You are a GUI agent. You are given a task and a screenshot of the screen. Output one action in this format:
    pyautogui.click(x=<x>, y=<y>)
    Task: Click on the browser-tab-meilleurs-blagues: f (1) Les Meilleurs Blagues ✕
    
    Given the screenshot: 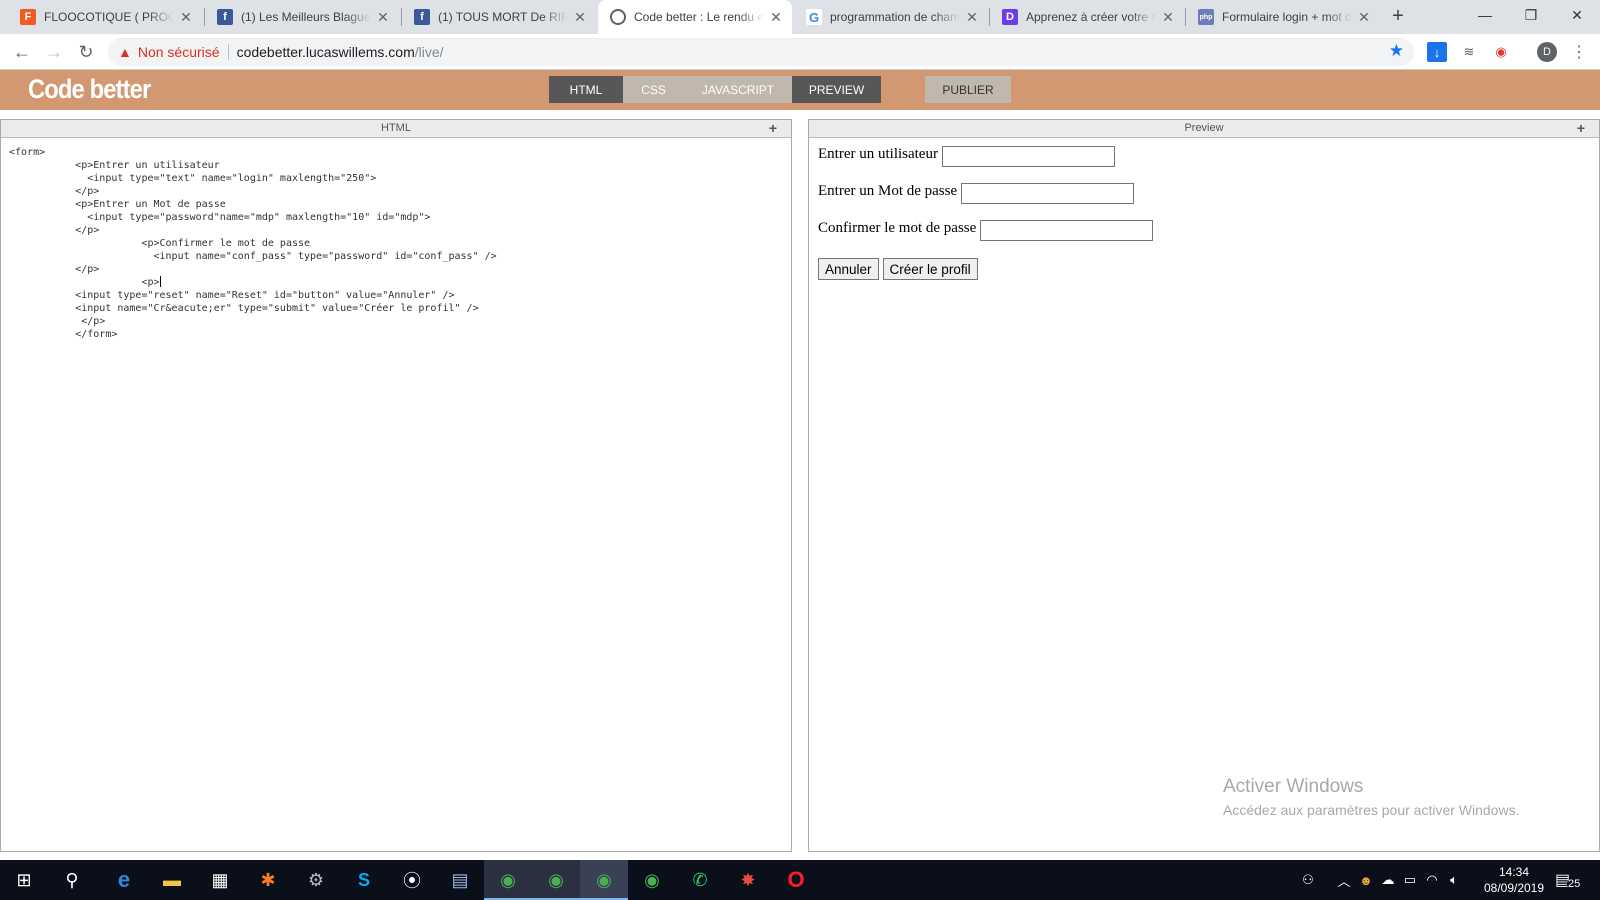 What is the action you would take?
    pyautogui.click(x=302, y=17)
    